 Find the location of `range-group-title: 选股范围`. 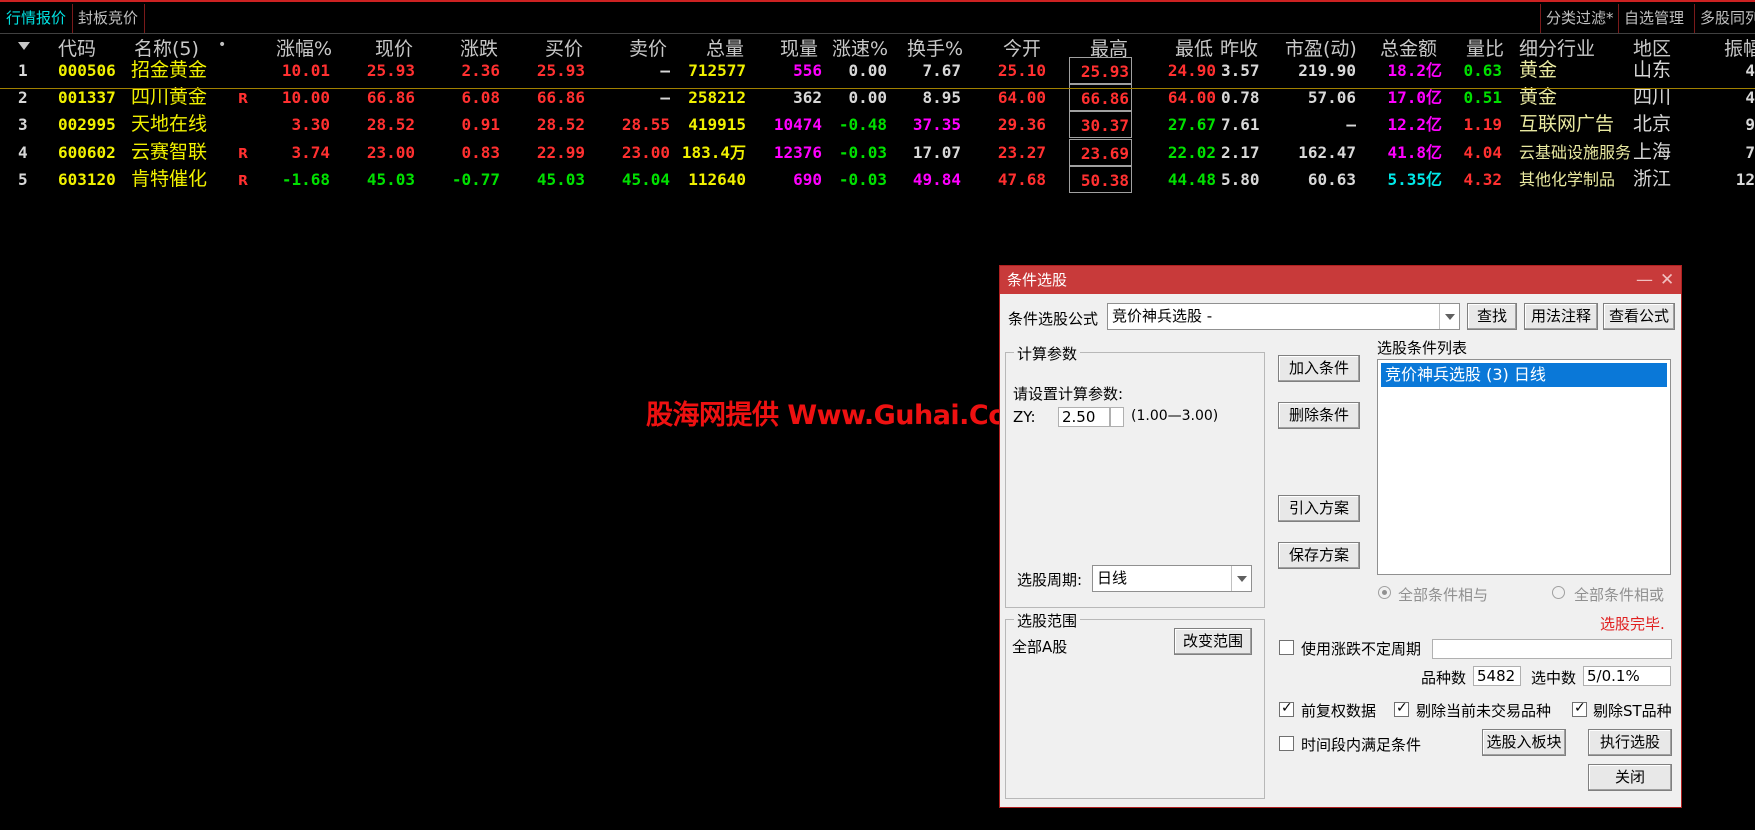

range-group-title: 选股范围 is located at coordinates (1047, 620).